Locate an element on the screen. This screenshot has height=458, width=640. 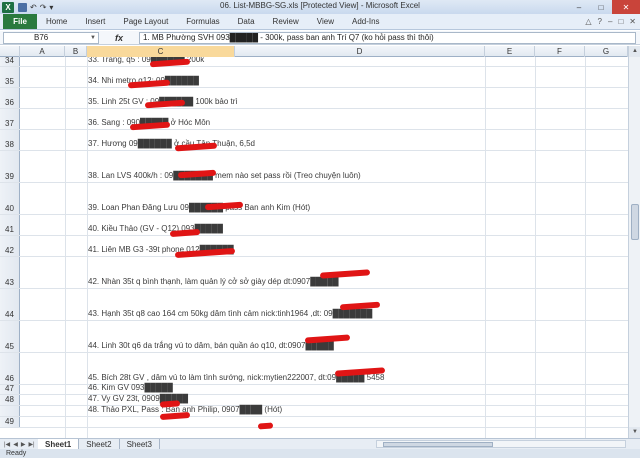
column-header-c: C is located at coordinates (161, 51).